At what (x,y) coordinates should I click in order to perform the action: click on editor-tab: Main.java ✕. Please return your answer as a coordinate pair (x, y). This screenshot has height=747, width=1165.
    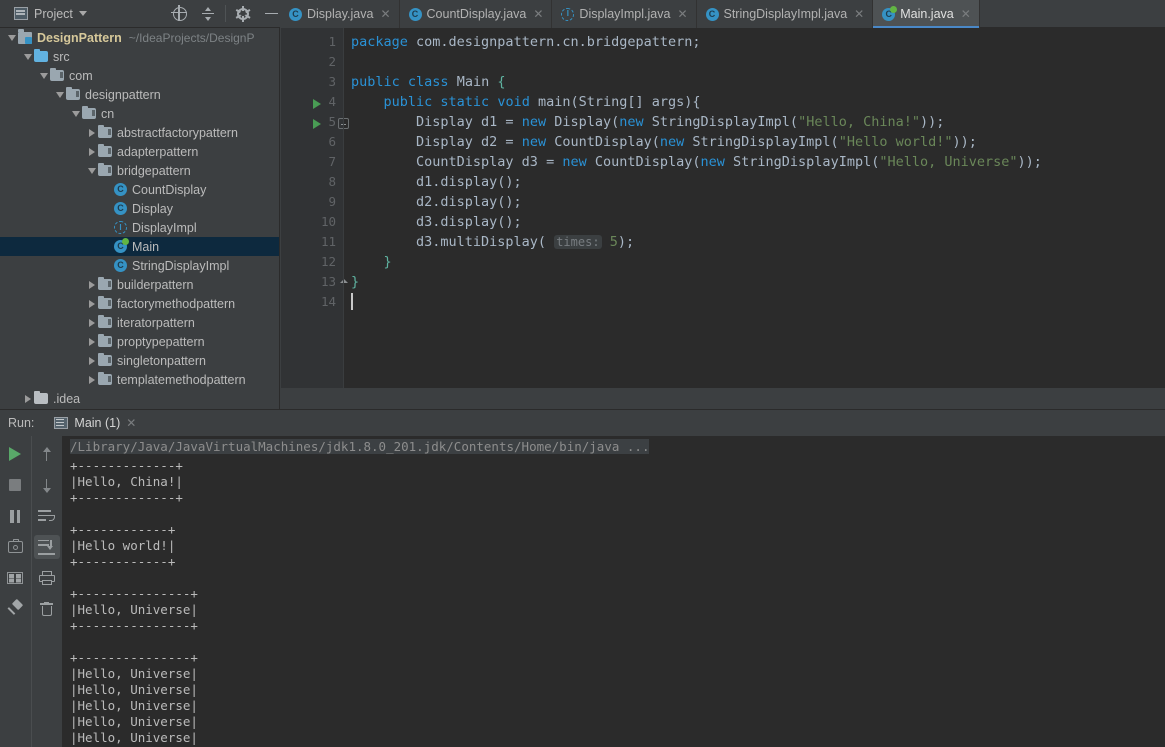
    Looking at the image, I should click on (926, 14).